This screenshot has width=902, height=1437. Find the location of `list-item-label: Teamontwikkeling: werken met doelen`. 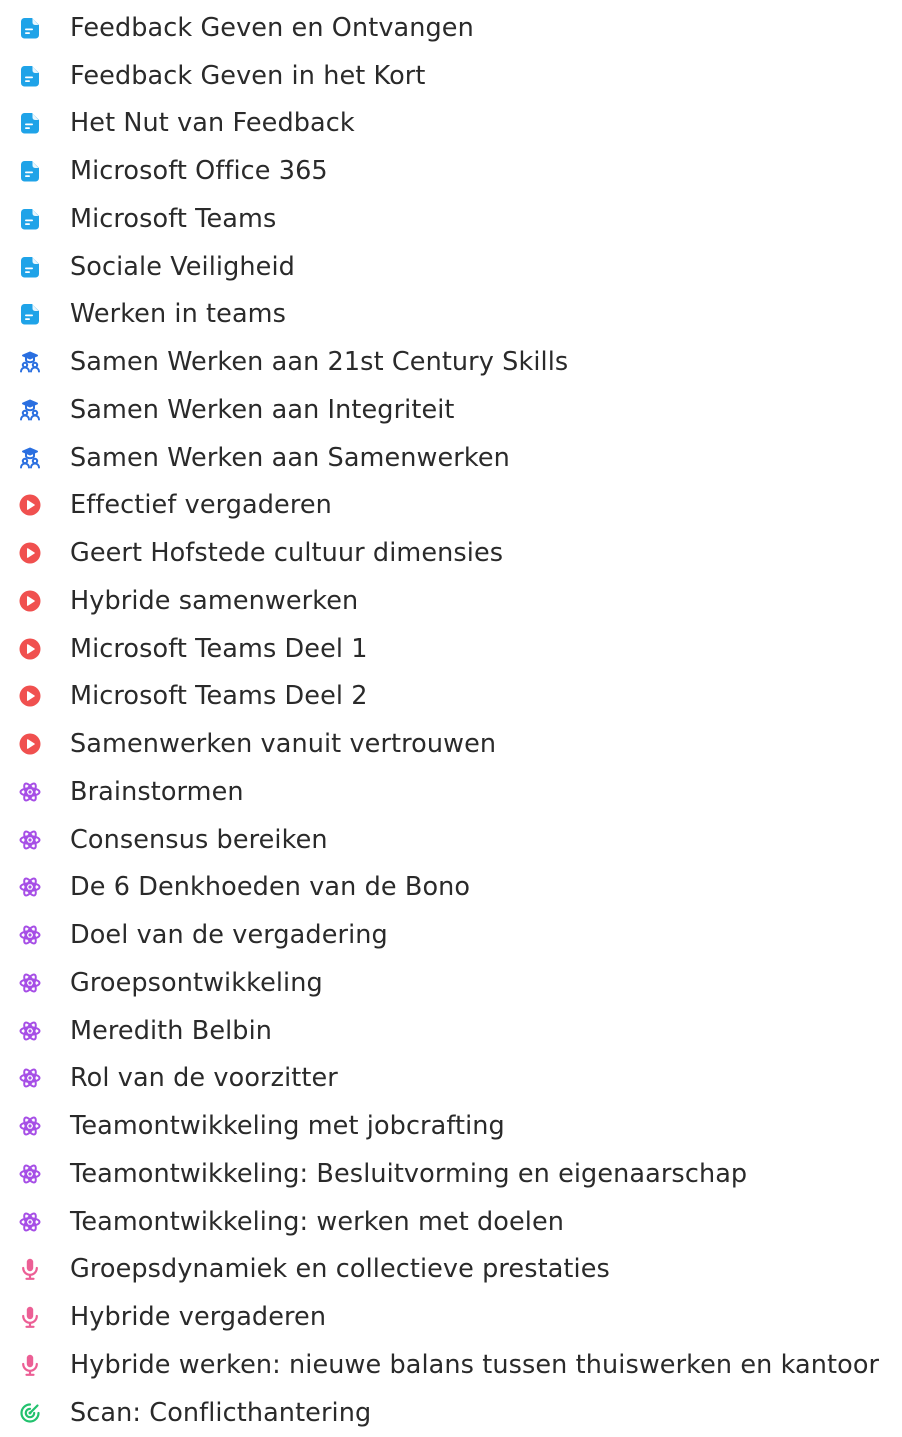

list-item-label: Teamontwikkeling: werken met doelen is located at coordinates (317, 1221).